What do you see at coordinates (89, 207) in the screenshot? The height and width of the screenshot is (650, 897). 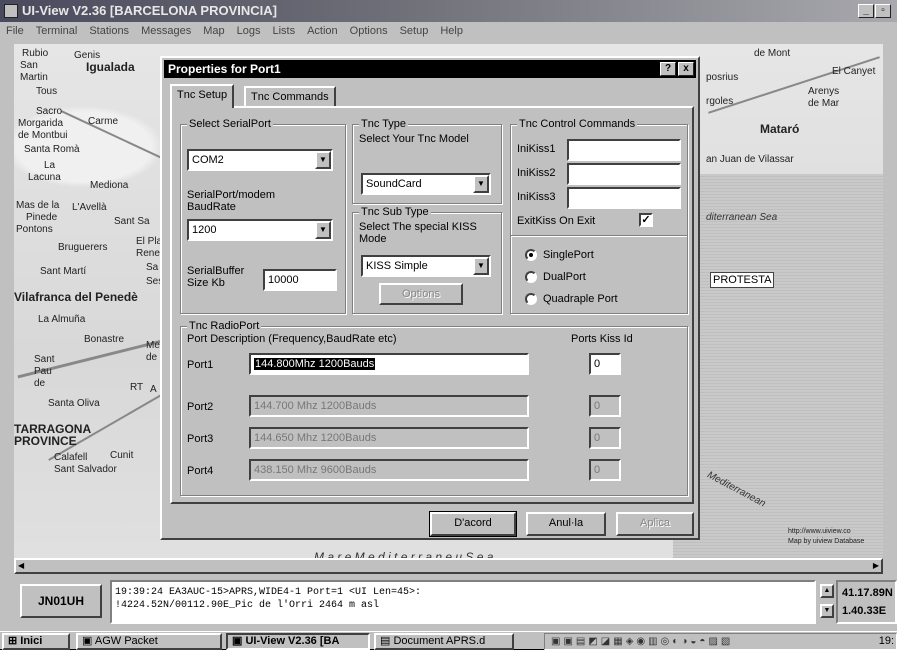 I see `map-label: L'Avellà` at bounding box center [89, 207].